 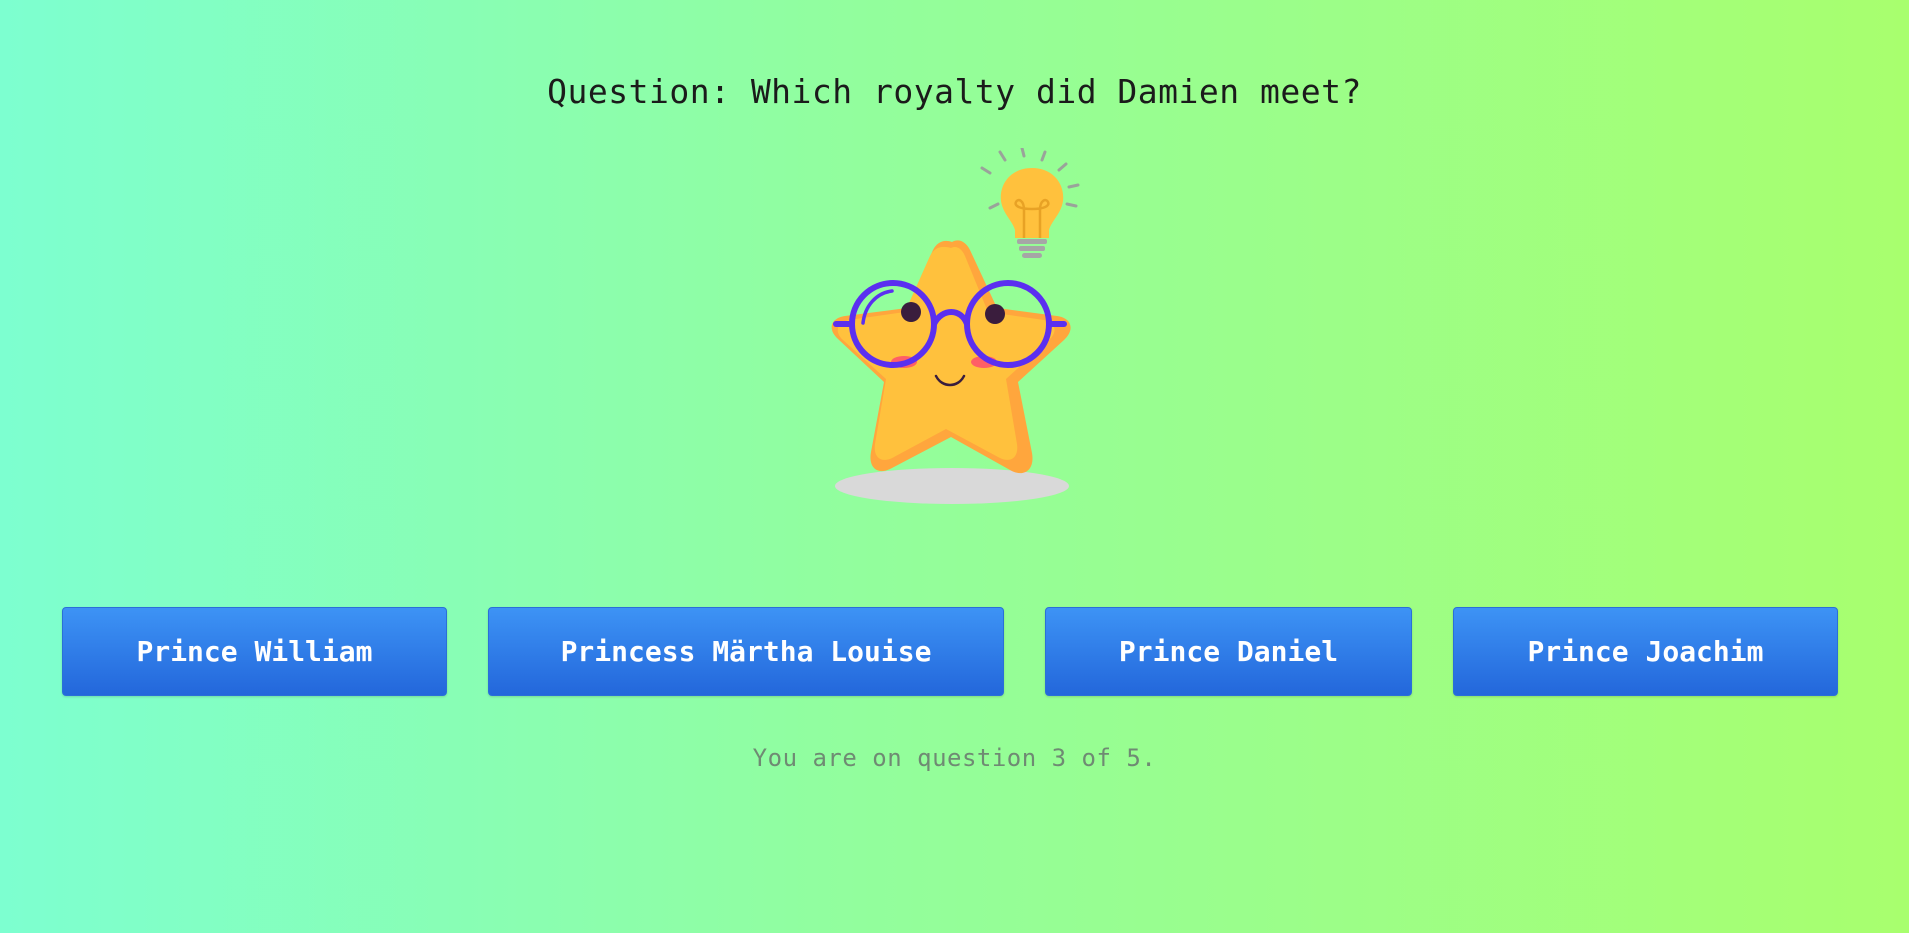 I want to click on question-title: Question: Which royalty did Damien meet?, so click(x=954, y=91).